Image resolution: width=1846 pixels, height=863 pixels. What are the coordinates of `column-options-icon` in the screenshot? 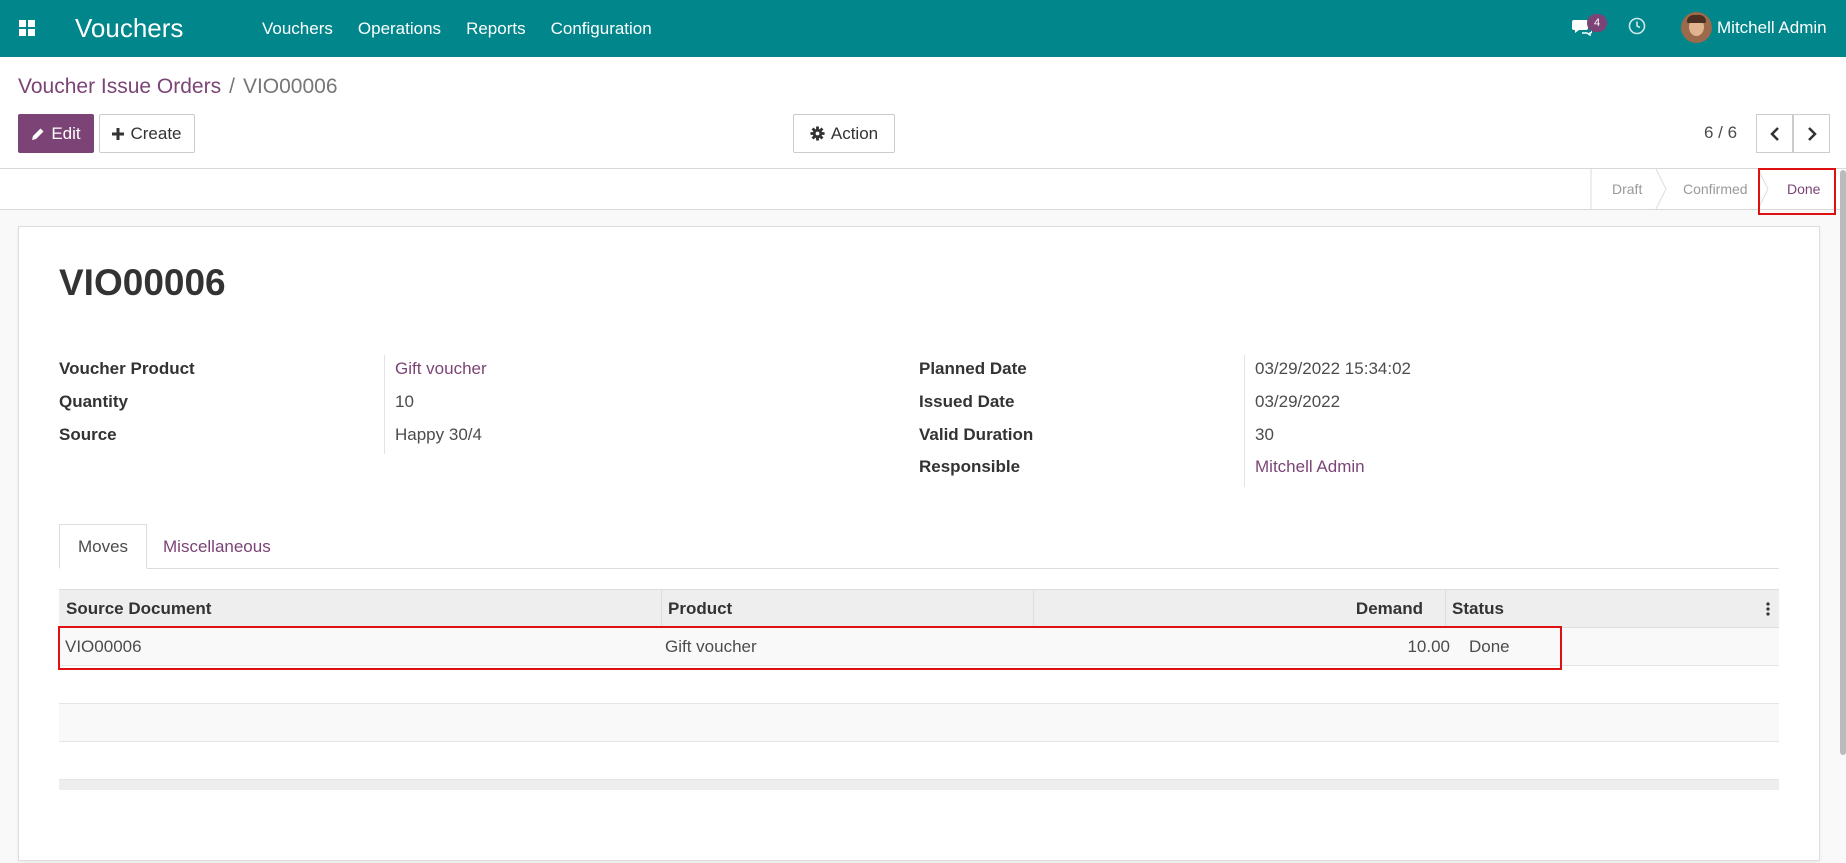 It's located at (1768, 609).